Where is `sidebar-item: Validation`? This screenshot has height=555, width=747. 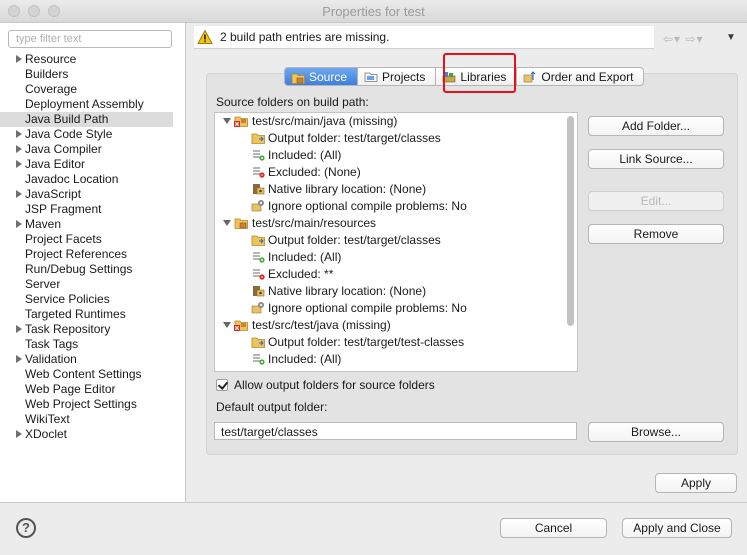 sidebar-item: Validation is located at coordinates (92, 359).